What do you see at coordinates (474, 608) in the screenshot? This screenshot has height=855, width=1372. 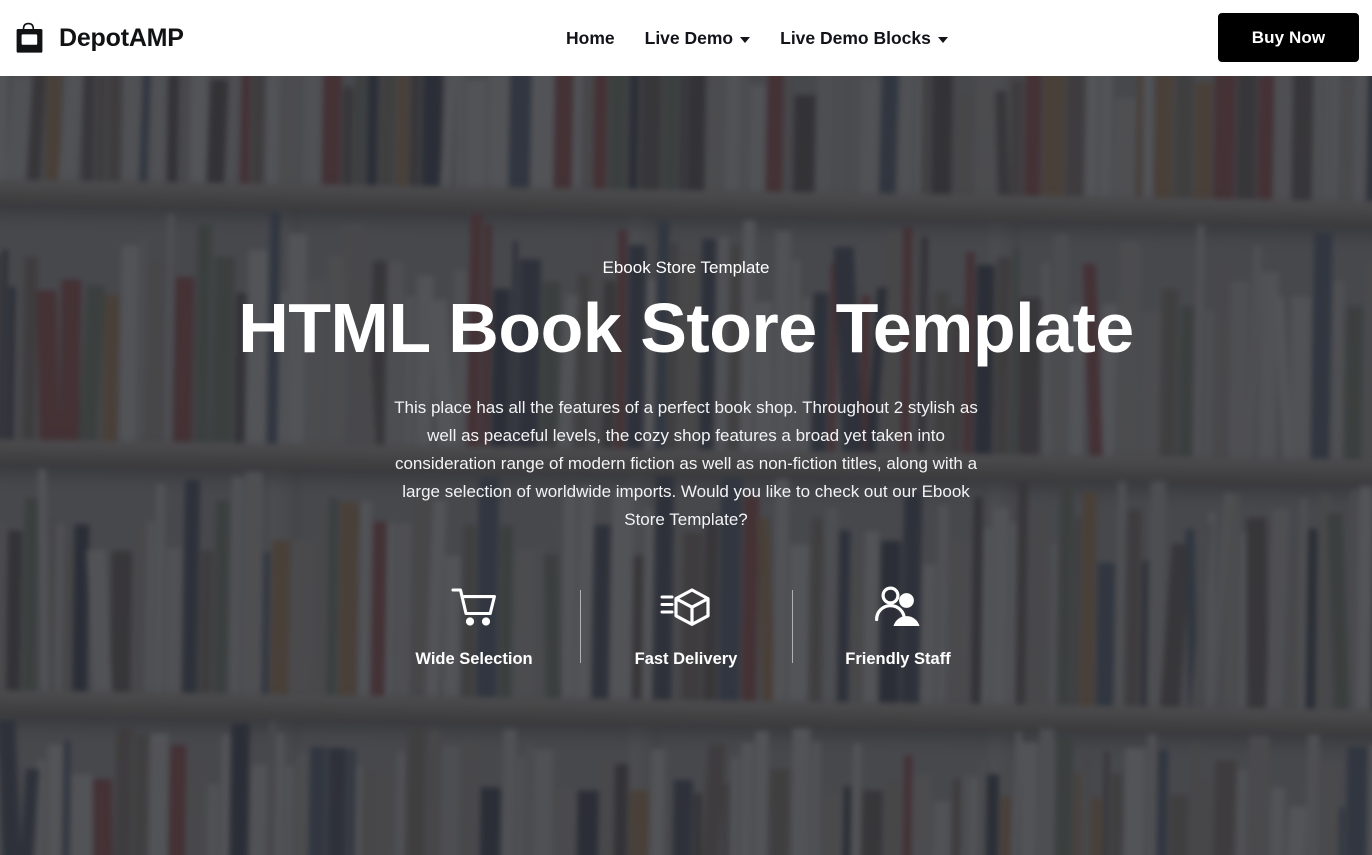 I see `shopping-cart-icon` at bounding box center [474, 608].